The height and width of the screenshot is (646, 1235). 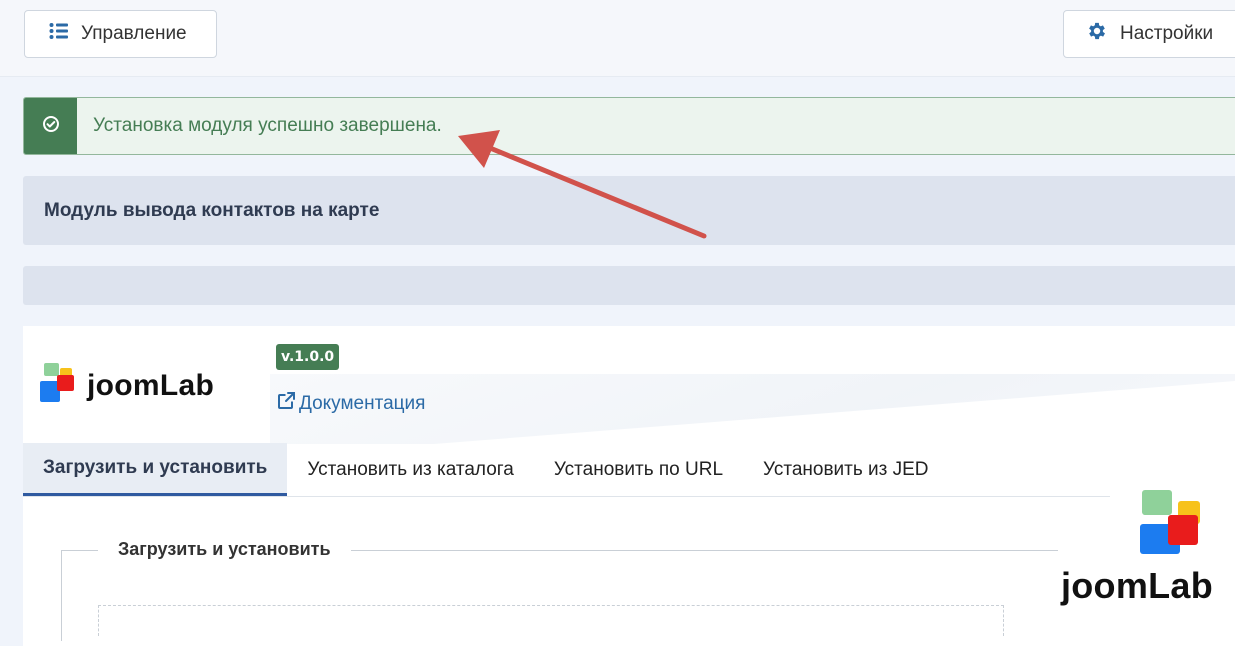 What do you see at coordinates (212, 210) in the screenshot?
I see `module-title: Модуль вывода контактов на карте` at bounding box center [212, 210].